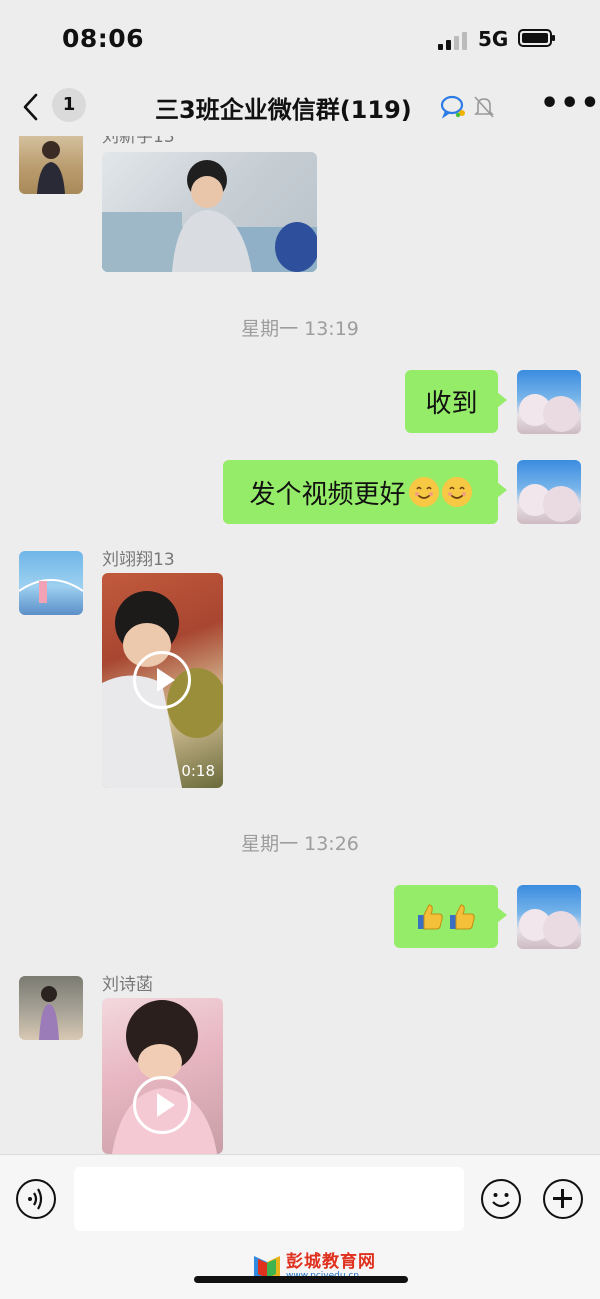  Describe the element at coordinates (484, 107) in the screenshot. I see `mute-bell-icon` at that location.